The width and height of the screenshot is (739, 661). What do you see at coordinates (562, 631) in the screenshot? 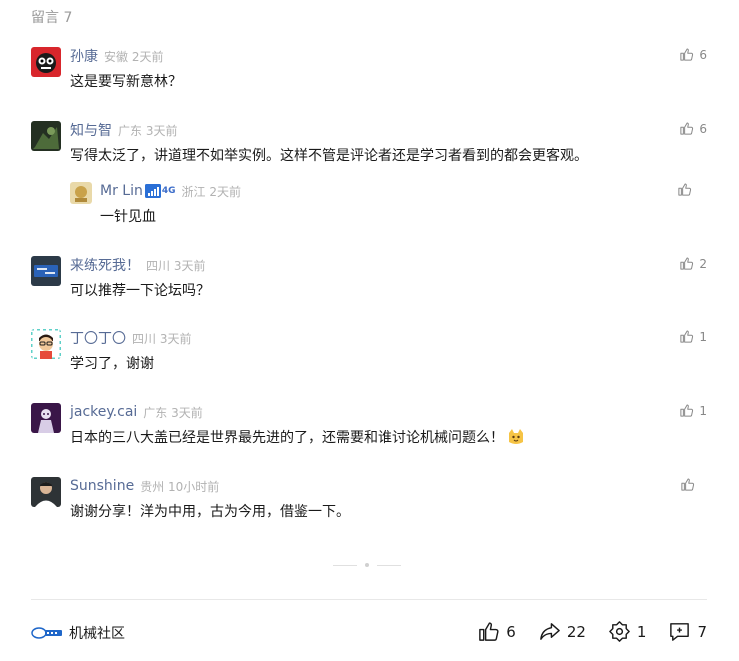
I see `share-button: 22` at bounding box center [562, 631].